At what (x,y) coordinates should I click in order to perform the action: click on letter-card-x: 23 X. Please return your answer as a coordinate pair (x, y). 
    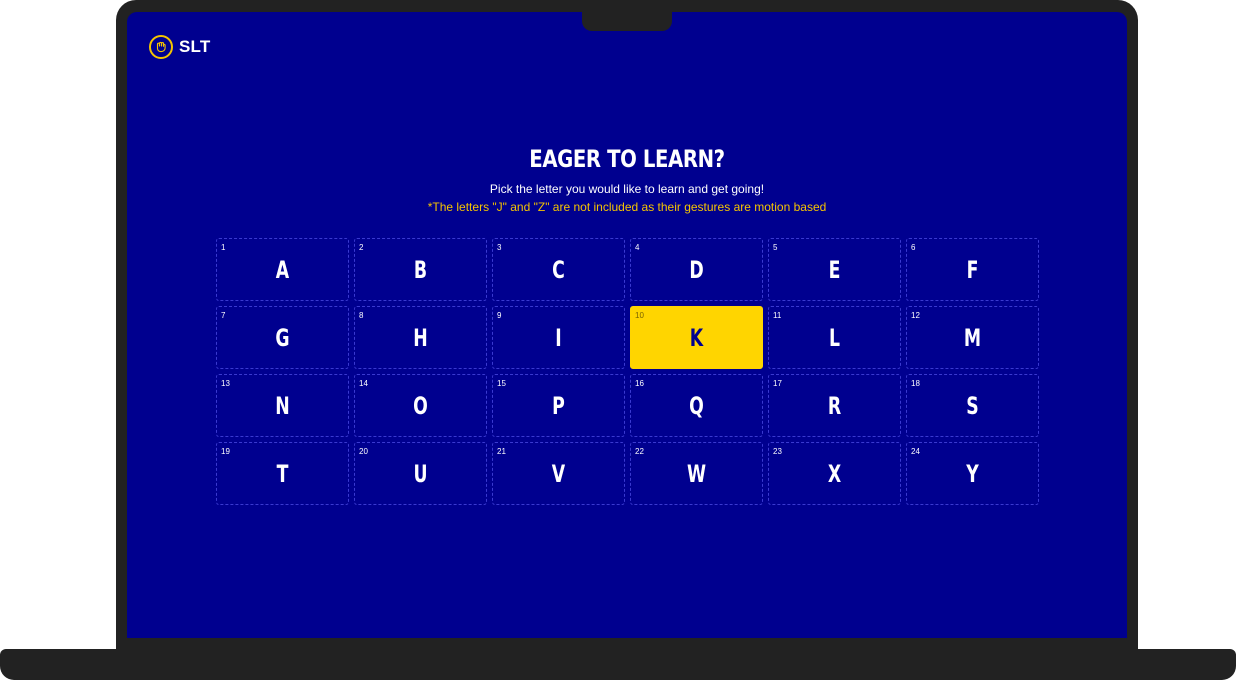
    Looking at the image, I should click on (834, 473).